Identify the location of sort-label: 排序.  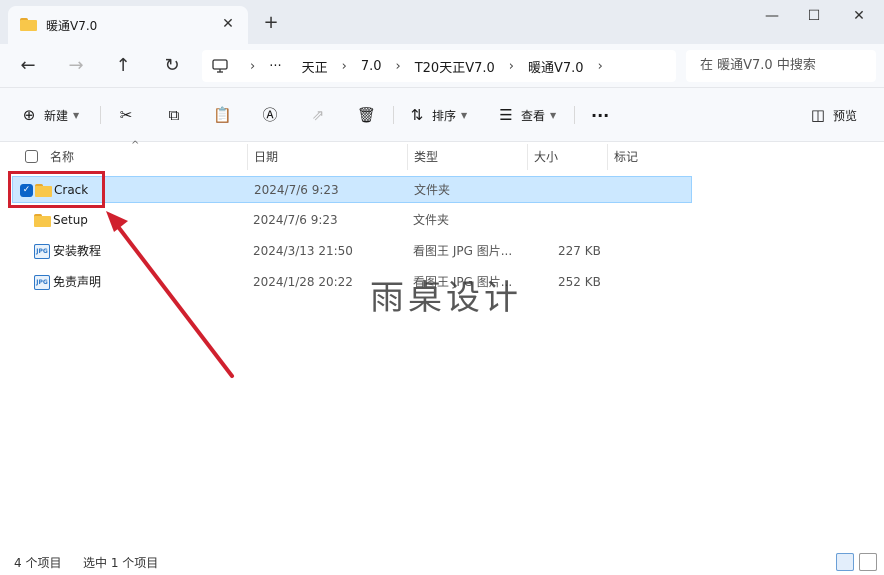
(444, 115).